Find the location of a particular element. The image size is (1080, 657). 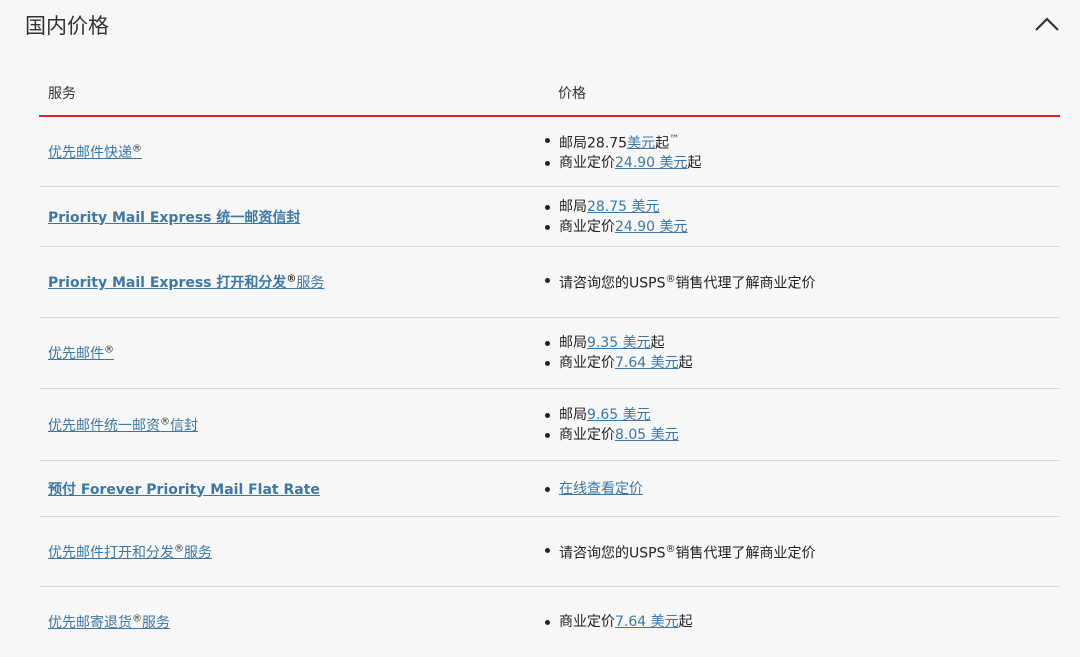

service-link: 优先邮件统一邮资®信封 is located at coordinates (123, 424).